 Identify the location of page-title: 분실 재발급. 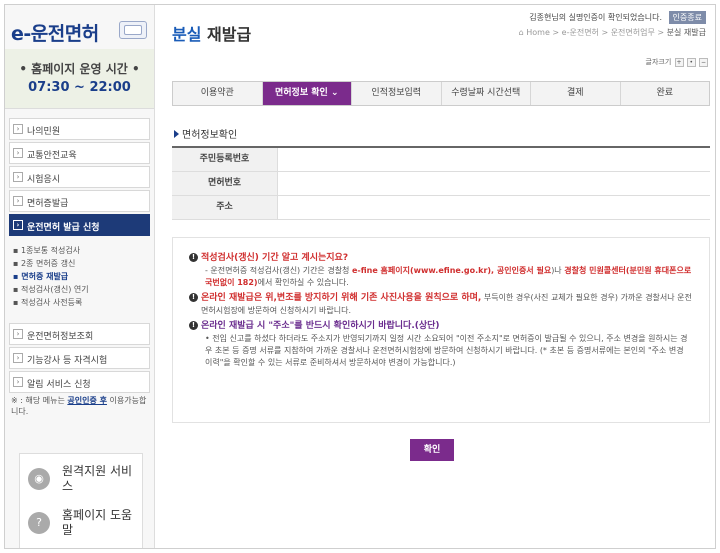
(211, 33).